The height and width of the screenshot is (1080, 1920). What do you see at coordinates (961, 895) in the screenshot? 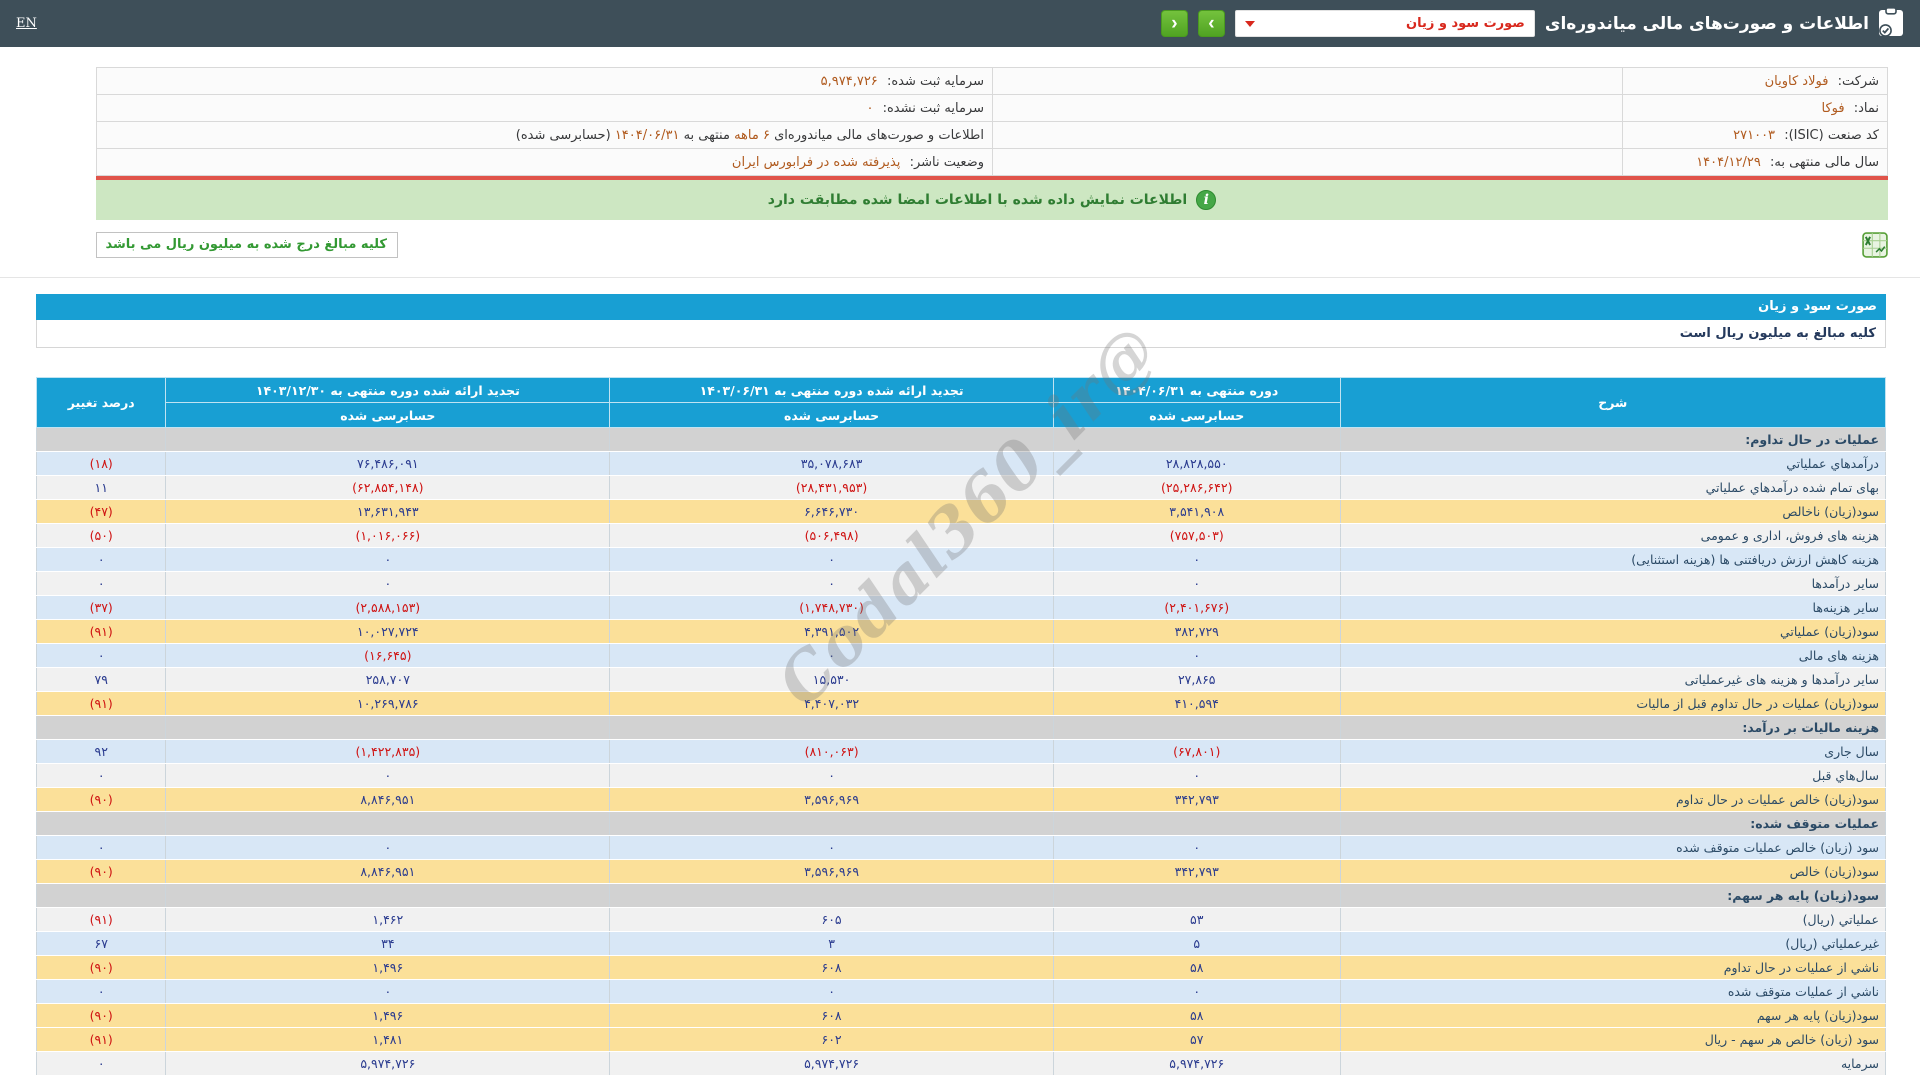
I see `table-row: سود(زیان) پایه هر سهم:` at bounding box center [961, 895].